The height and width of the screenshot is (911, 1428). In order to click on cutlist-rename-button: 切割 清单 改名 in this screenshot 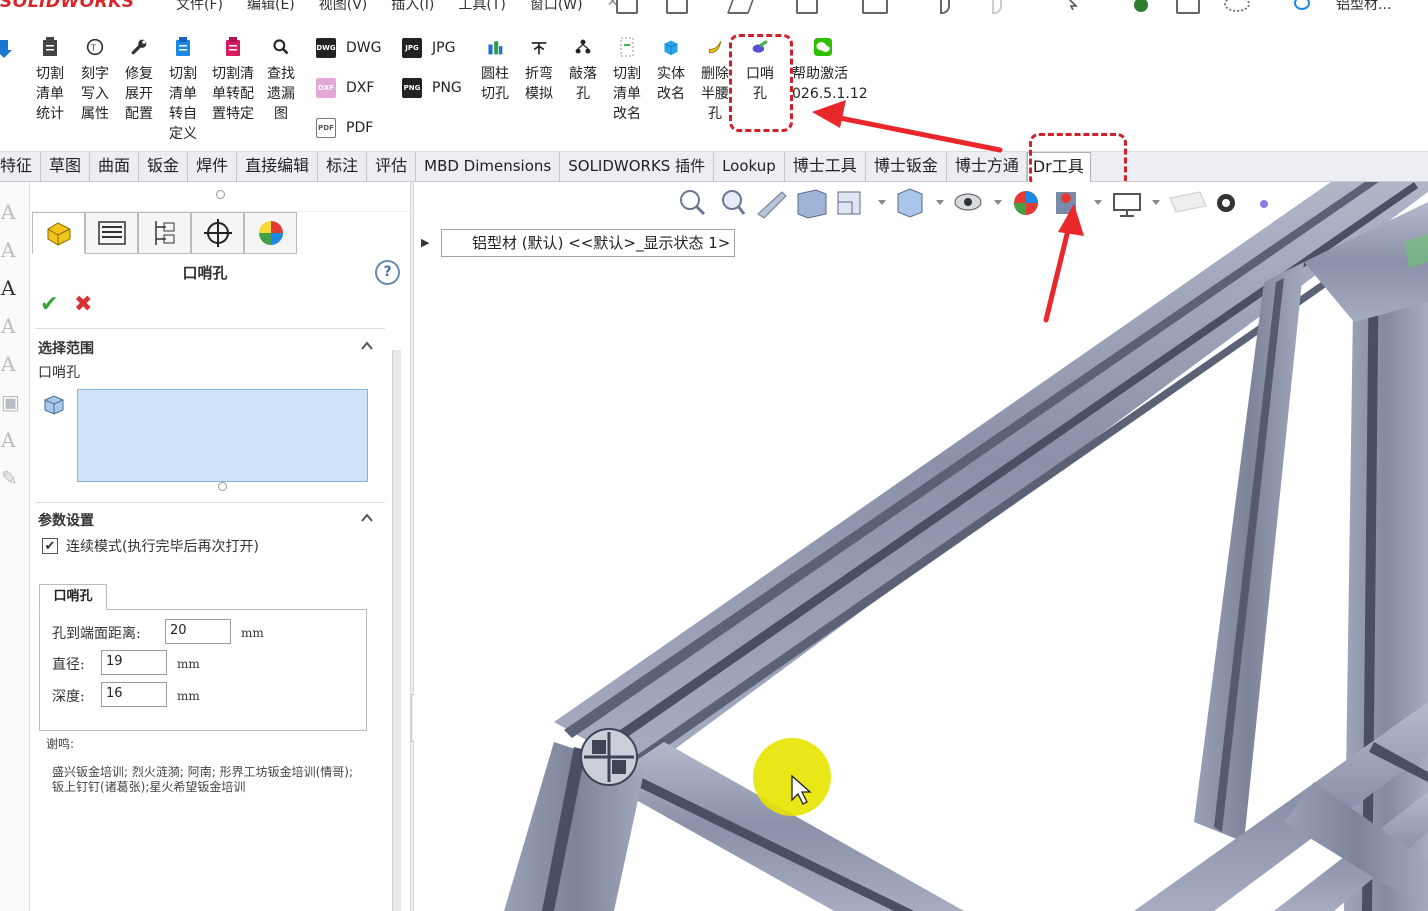, I will do `click(627, 79)`.